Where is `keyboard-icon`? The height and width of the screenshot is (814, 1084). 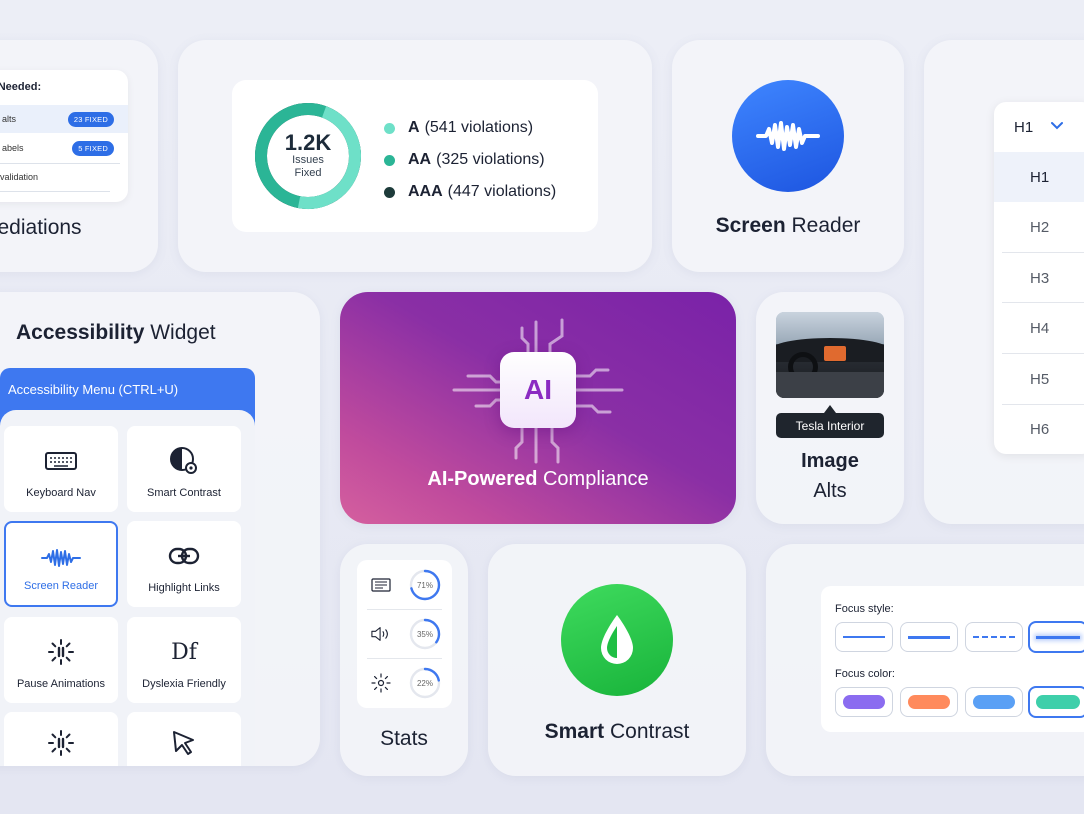 keyboard-icon is located at coordinates (61, 461).